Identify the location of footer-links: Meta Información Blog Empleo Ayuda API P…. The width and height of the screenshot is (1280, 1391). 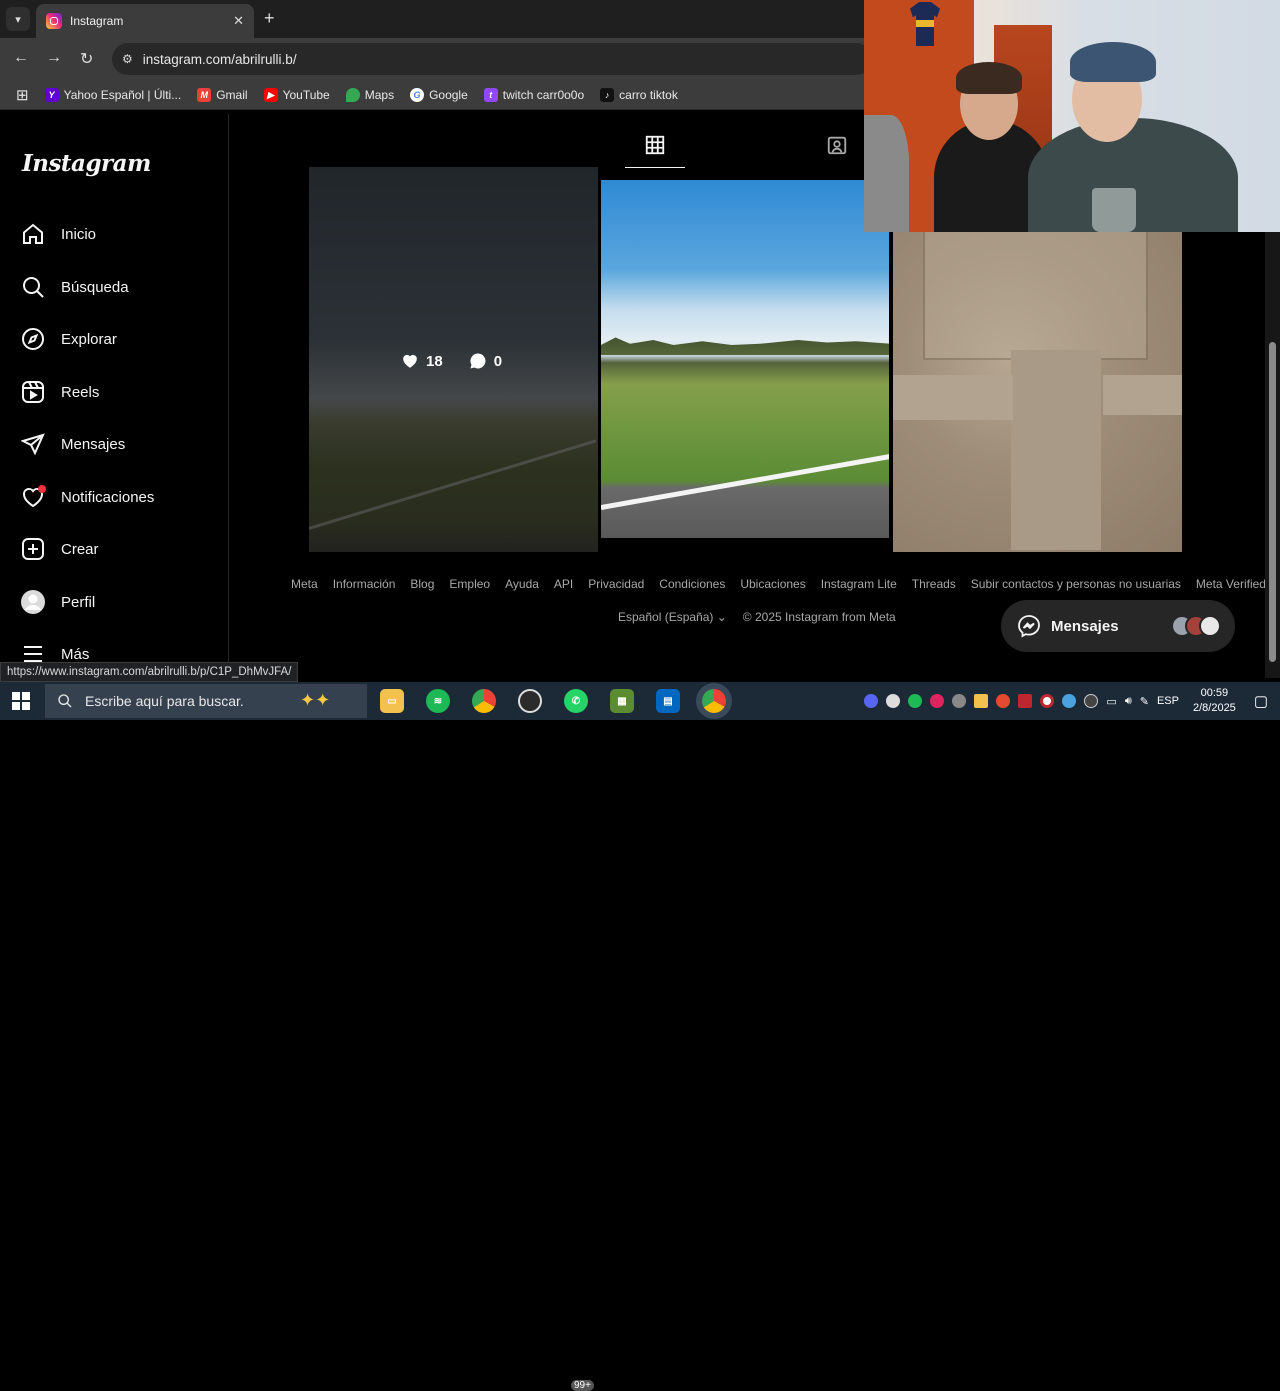
(778, 584).